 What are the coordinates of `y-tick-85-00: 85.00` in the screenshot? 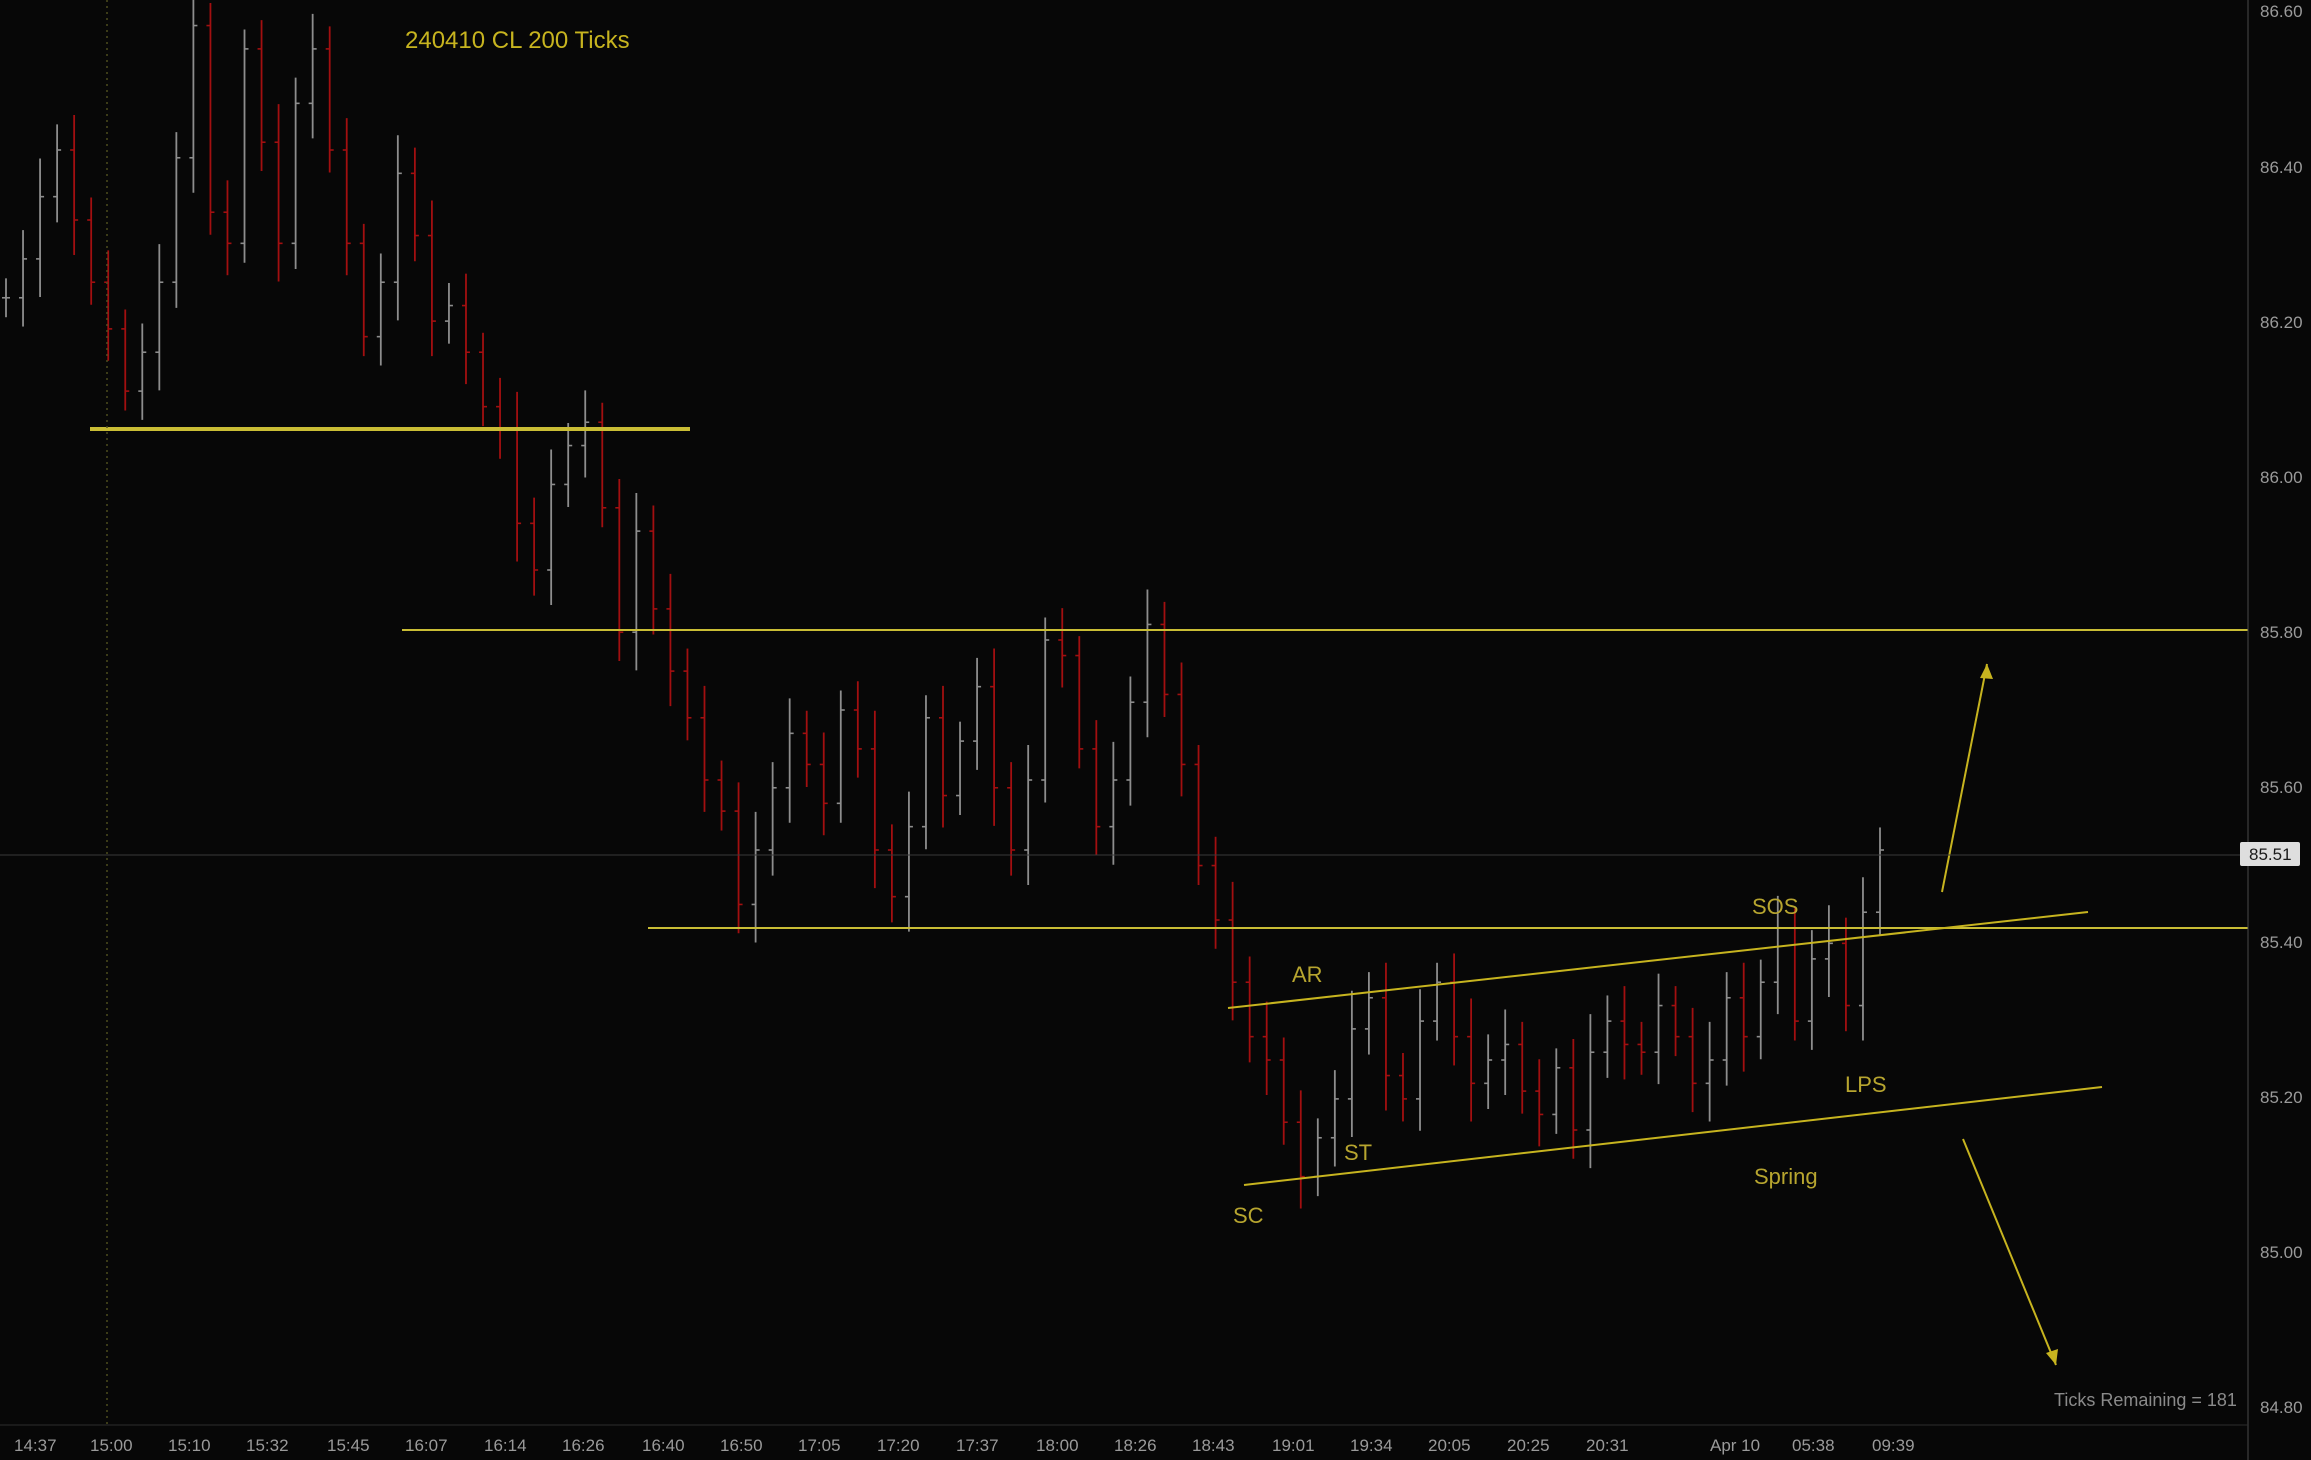 It's located at (2281, 1252).